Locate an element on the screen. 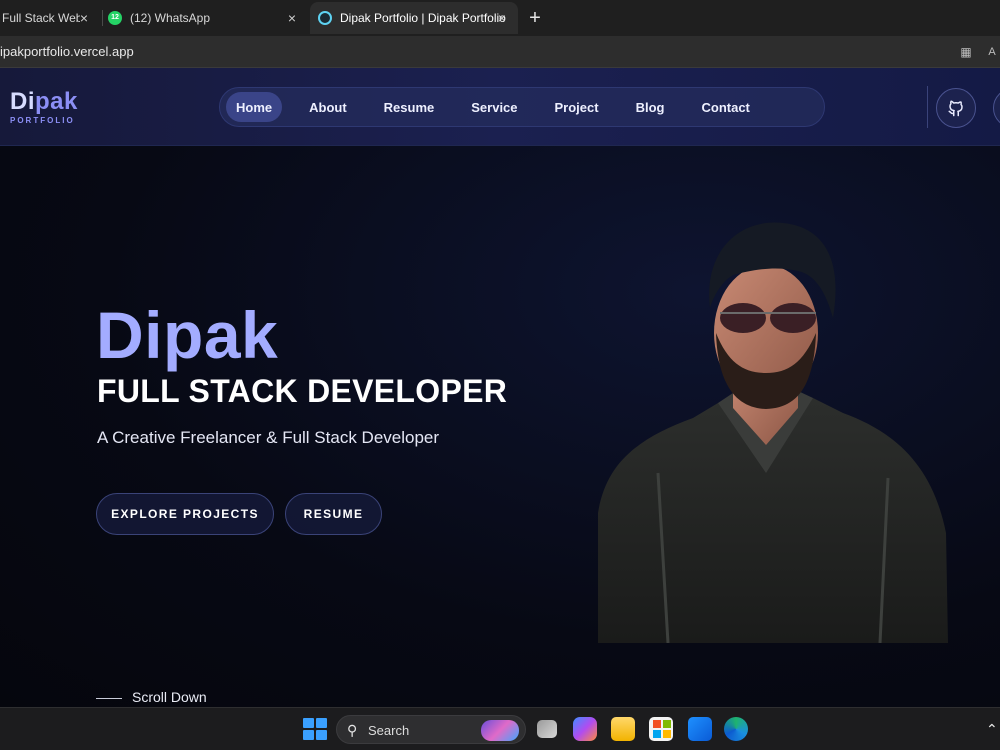 The height and width of the screenshot is (750, 1000). tab-whatsapp: 12 (12) WhatsApp × is located at coordinates (206, 18).